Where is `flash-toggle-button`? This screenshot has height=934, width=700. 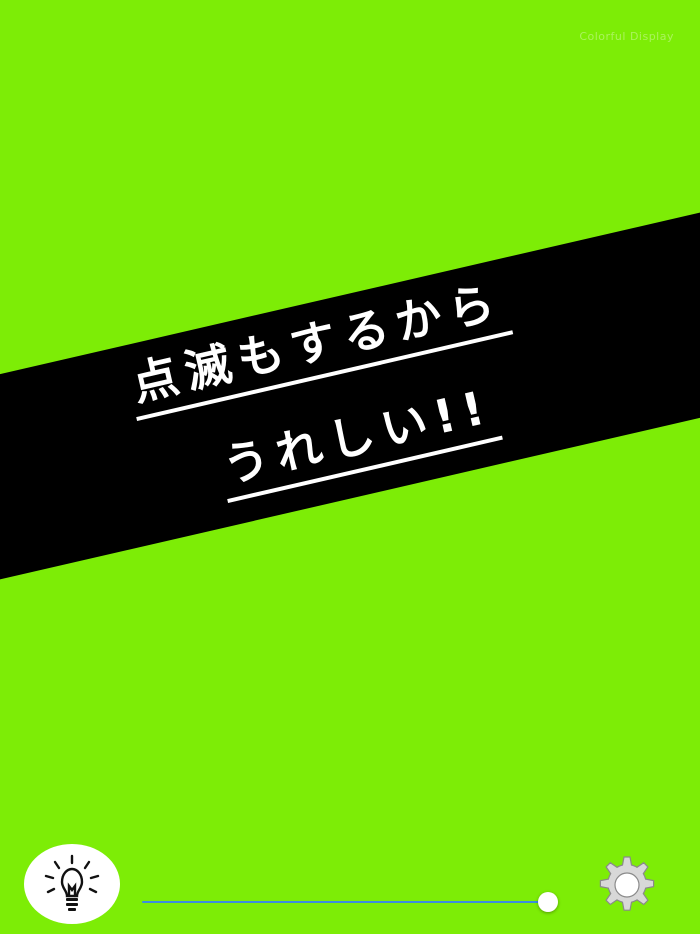
flash-toggle-button is located at coordinates (72, 884).